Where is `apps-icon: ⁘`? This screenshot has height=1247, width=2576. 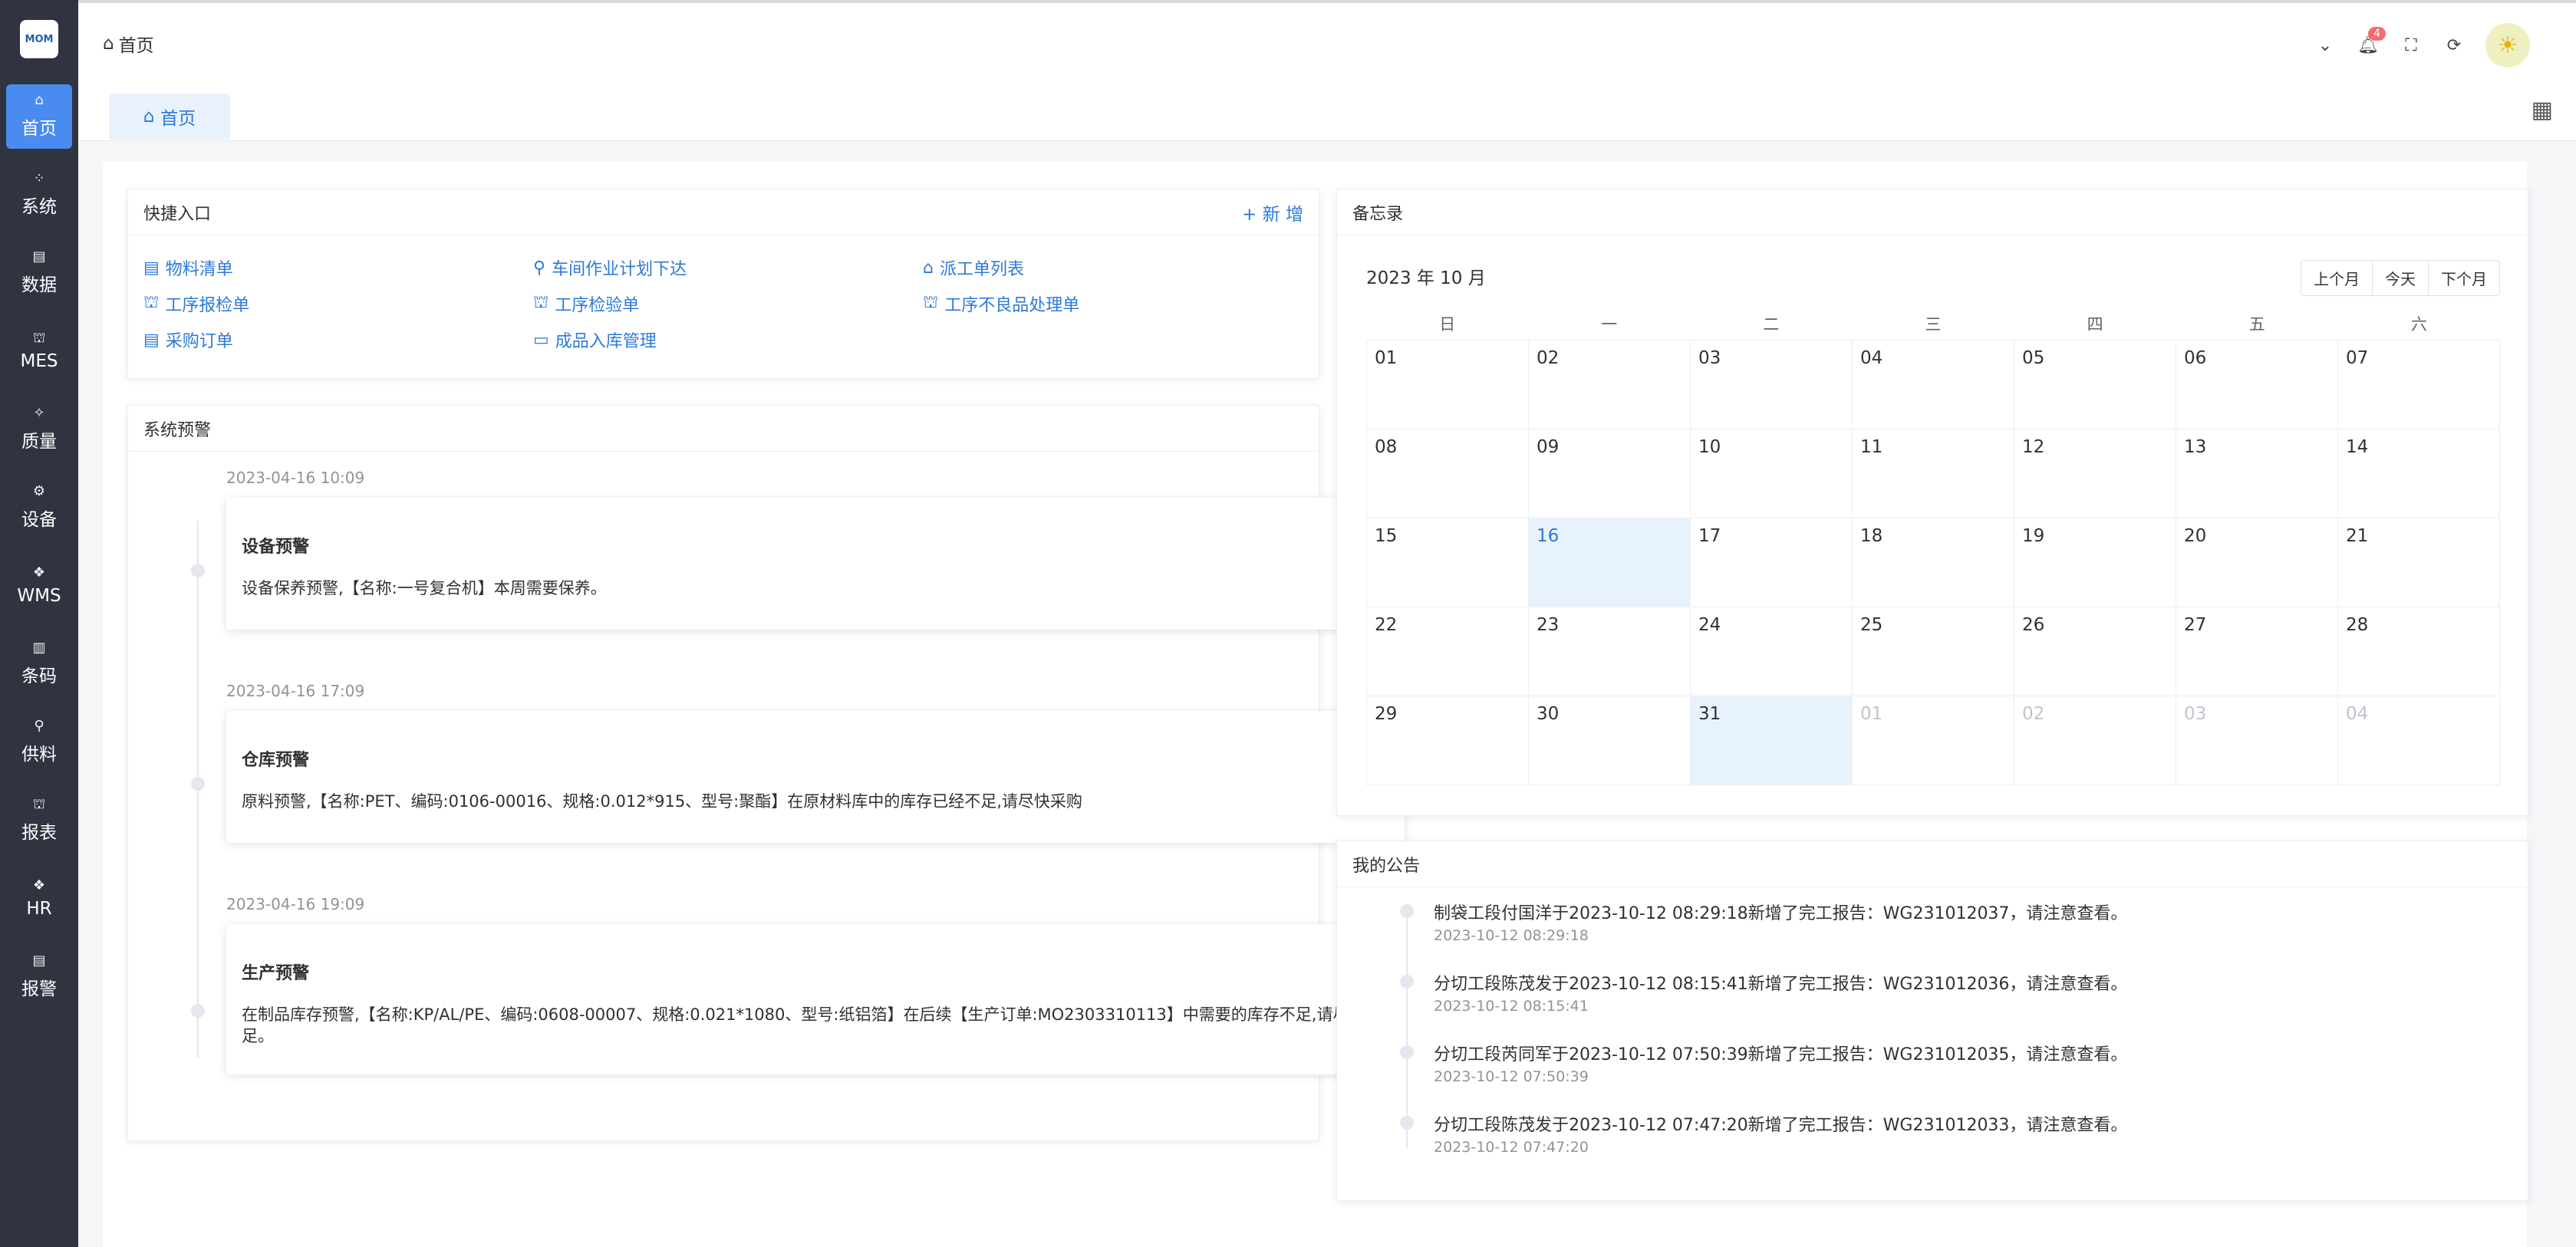 apps-icon: ⁘ is located at coordinates (39, 178).